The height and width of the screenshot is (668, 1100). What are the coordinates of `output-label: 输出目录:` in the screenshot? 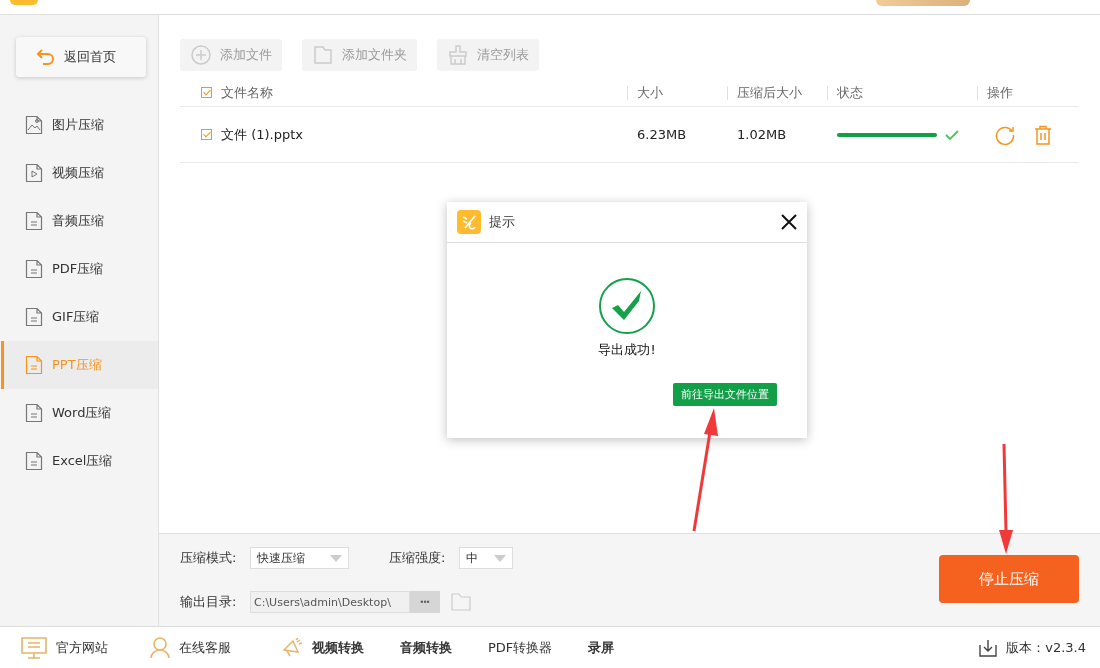 It's located at (209, 602).